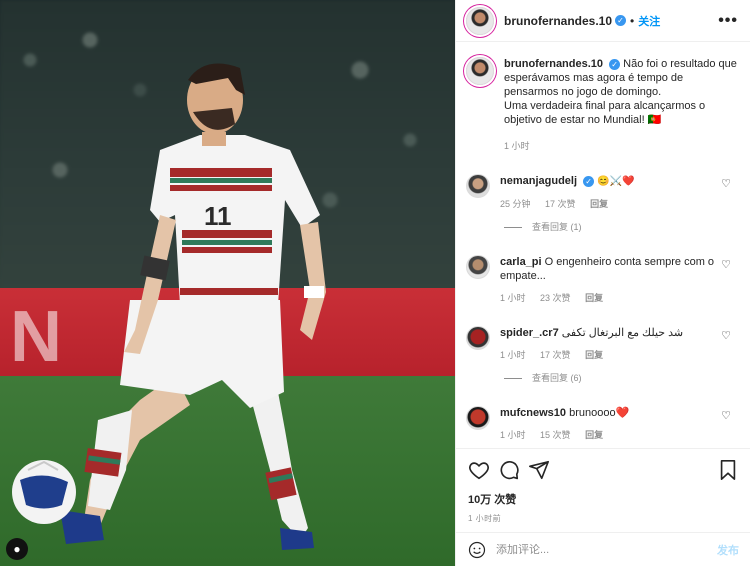 Image resolution: width=750 pixels, height=566 pixels. Describe the element at coordinates (609, 226) in the screenshot. I see `view-replies-button: 查看回复 (1)` at that location.